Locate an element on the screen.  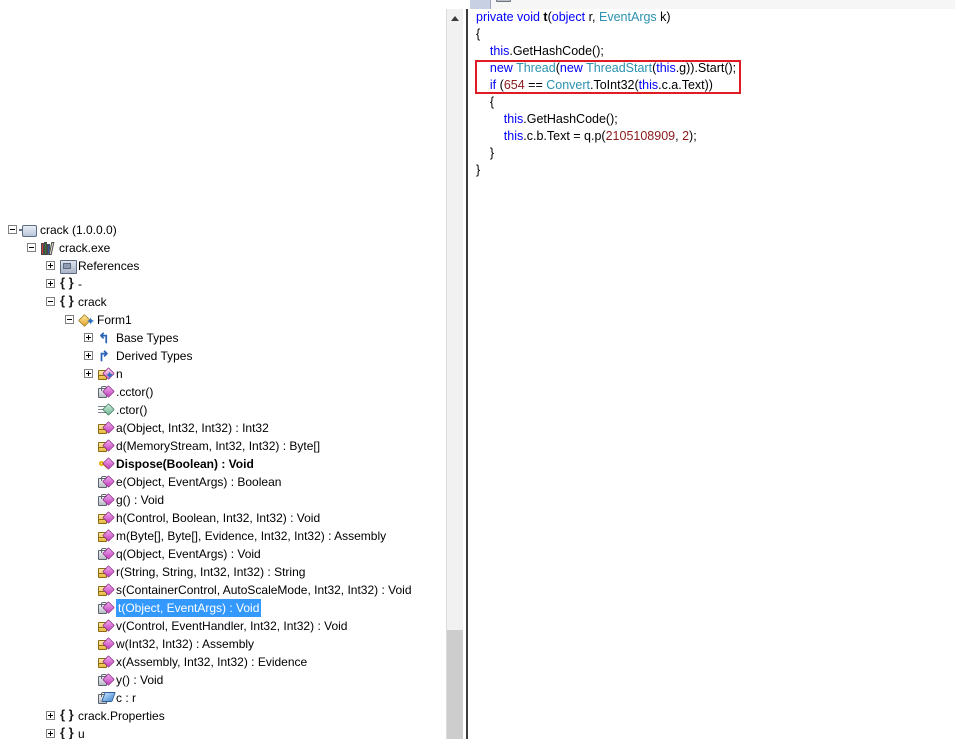
tree-row: ↱ Derived Types is located at coordinates (223, 356).